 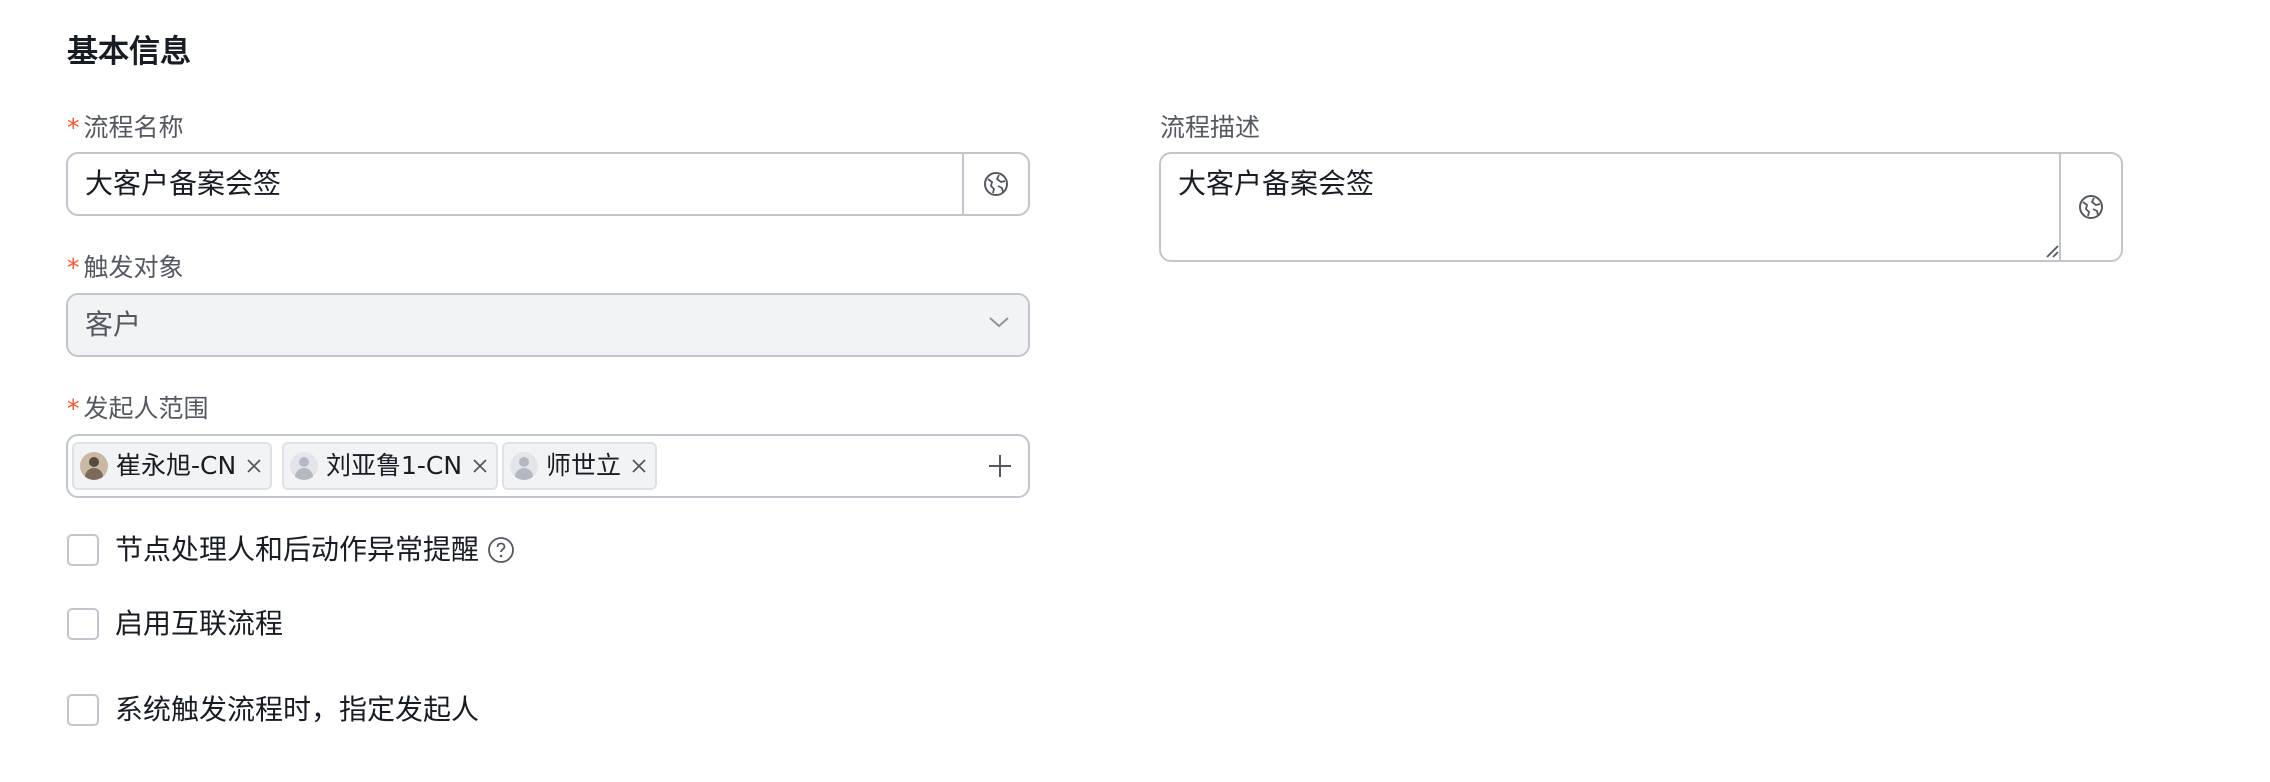 What do you see at coordinates (1641, 207) in the screenshot?
I see `process-description-field: 大客户备案会签` at bounding box center [1641, 207].